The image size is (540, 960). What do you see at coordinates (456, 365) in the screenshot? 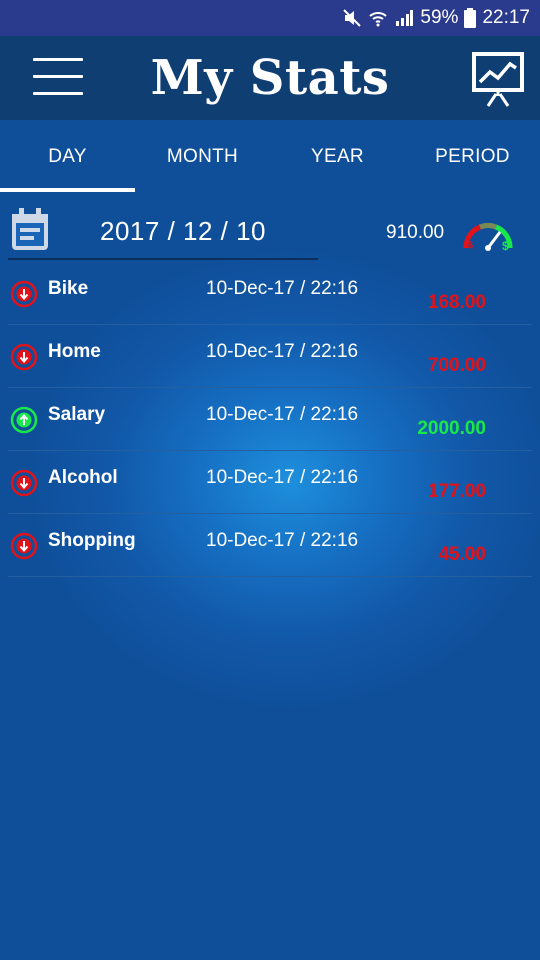
I see `transaction-amount: 700.00` at bounding box center [456, 365].